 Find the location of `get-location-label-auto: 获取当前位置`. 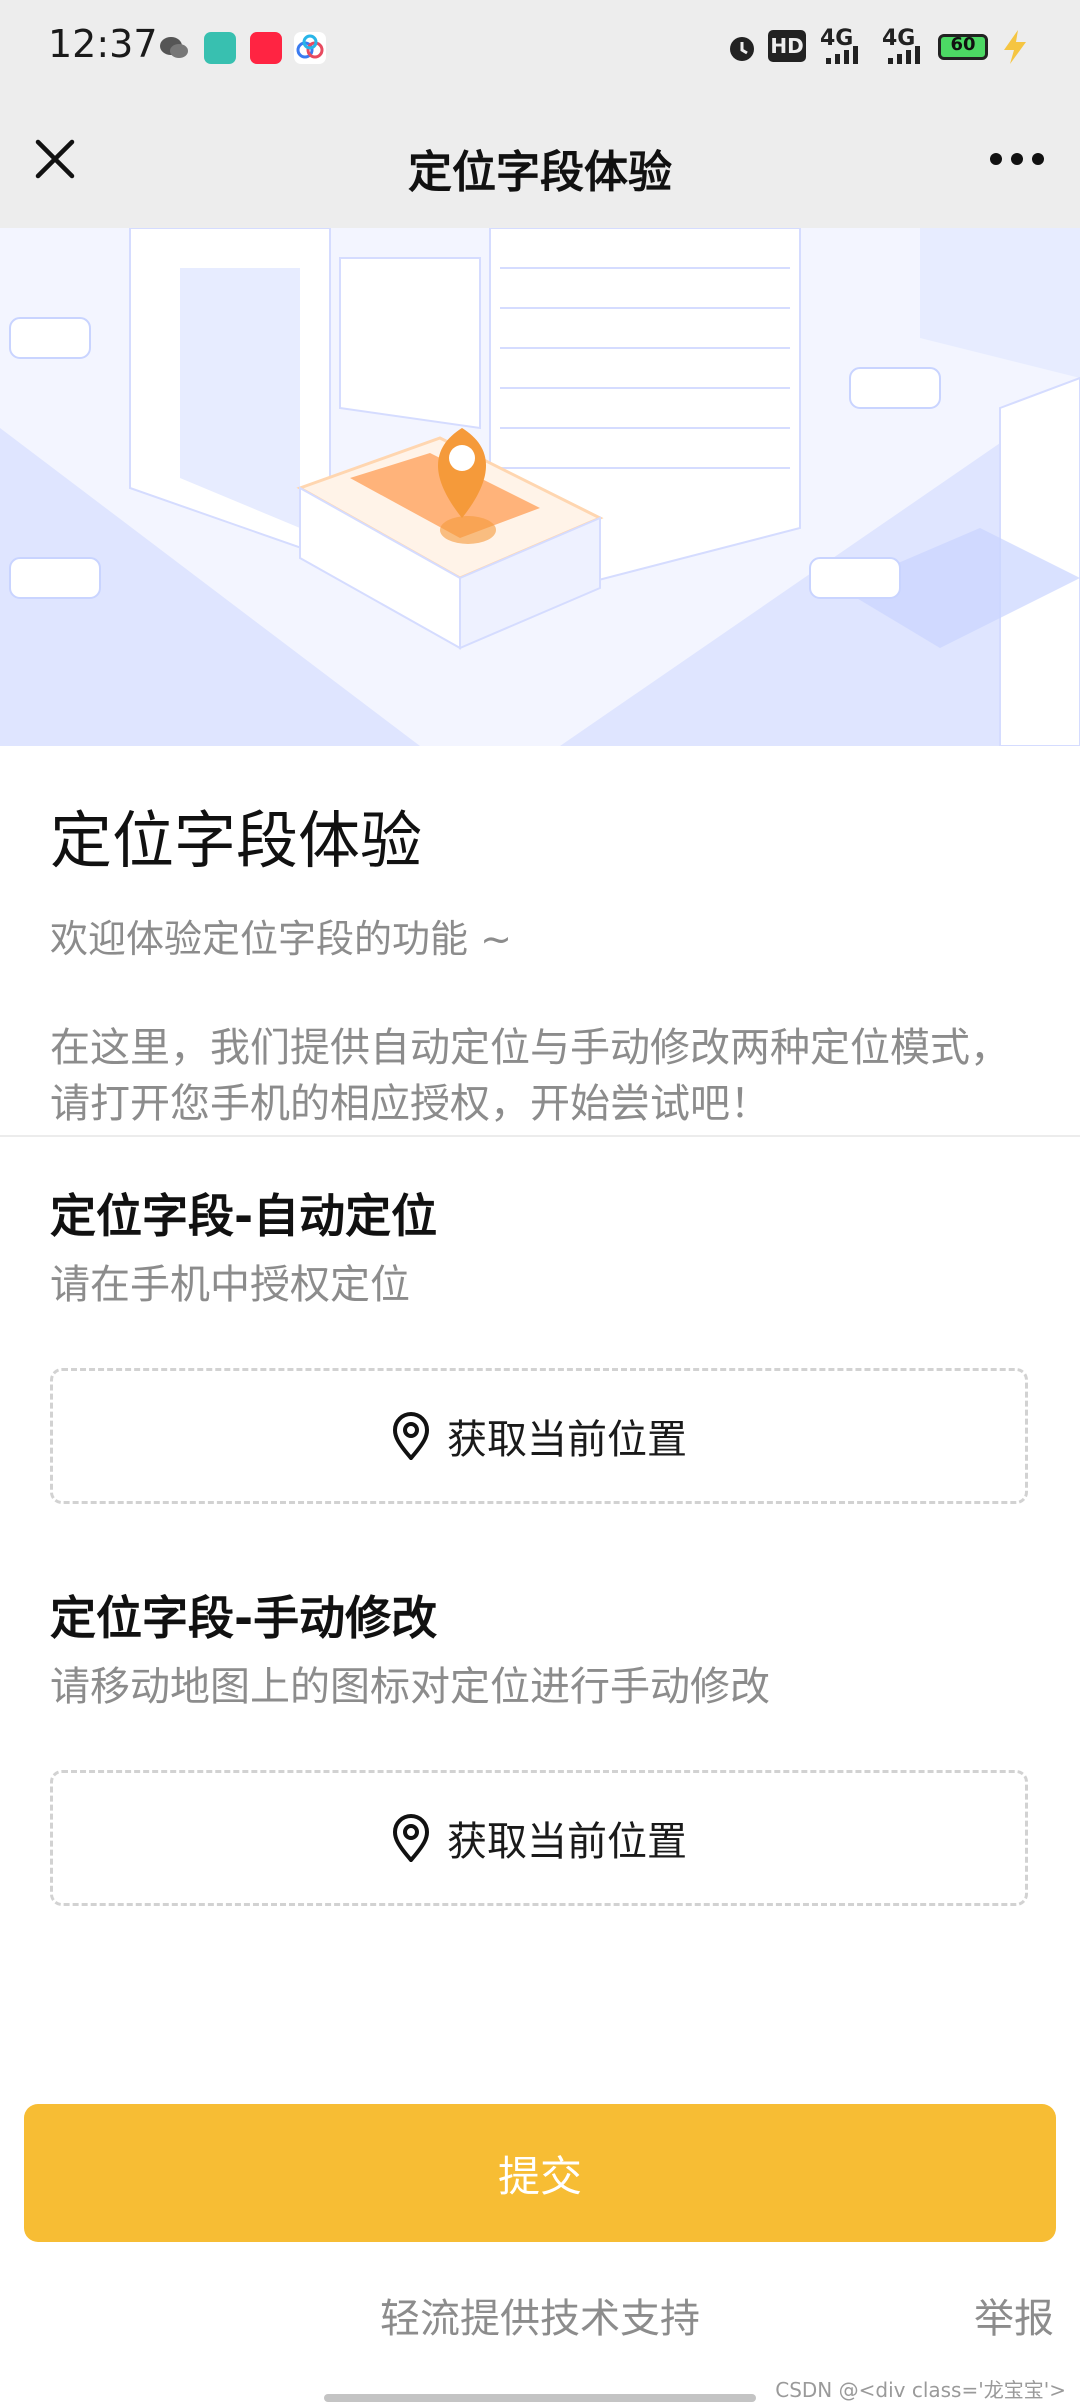

get-location-label-auto: 获取当前位置 is located at coordinates (567, 1440).